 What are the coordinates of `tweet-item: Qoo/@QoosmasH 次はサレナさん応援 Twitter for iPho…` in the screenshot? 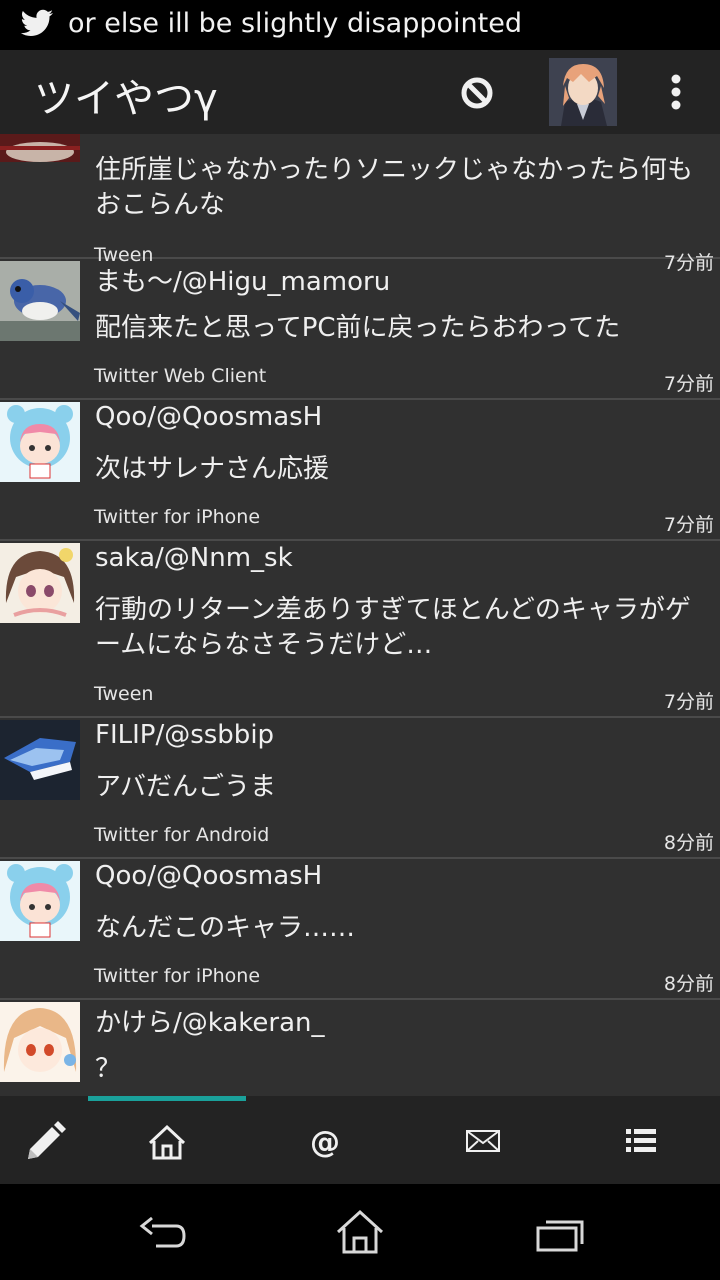 It's located at (360, 470).